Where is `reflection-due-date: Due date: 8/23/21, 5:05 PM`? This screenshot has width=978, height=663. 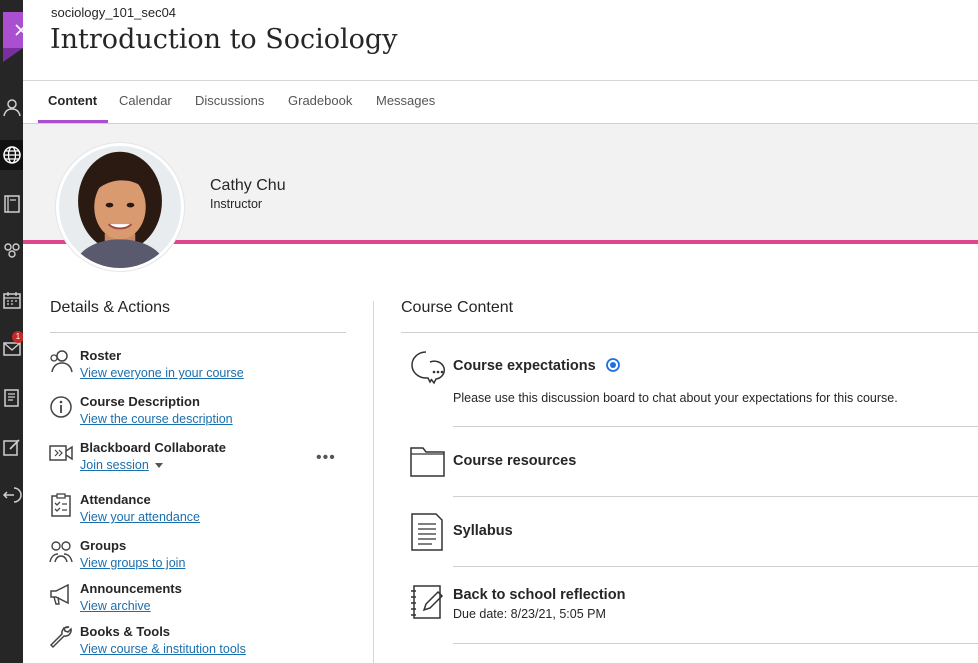
reflection-due-date: Due date: 8/23/21, 5:05 PM is located at coordinates (529, 614).